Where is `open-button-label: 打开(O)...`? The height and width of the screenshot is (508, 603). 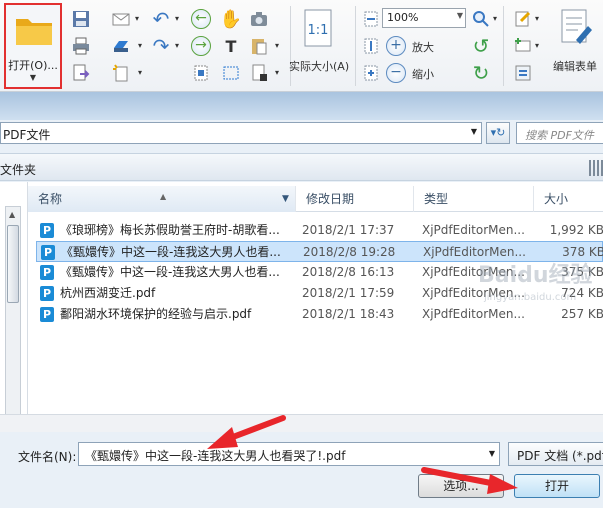
open-button-label: 打开(O)... is located at coordinates (33, 65).